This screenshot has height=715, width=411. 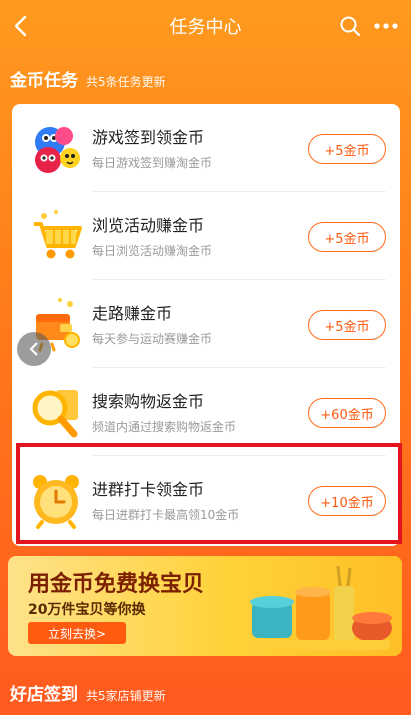 I want to click on task-name: 浏览活动赚金币, so click(x=148, y=225).